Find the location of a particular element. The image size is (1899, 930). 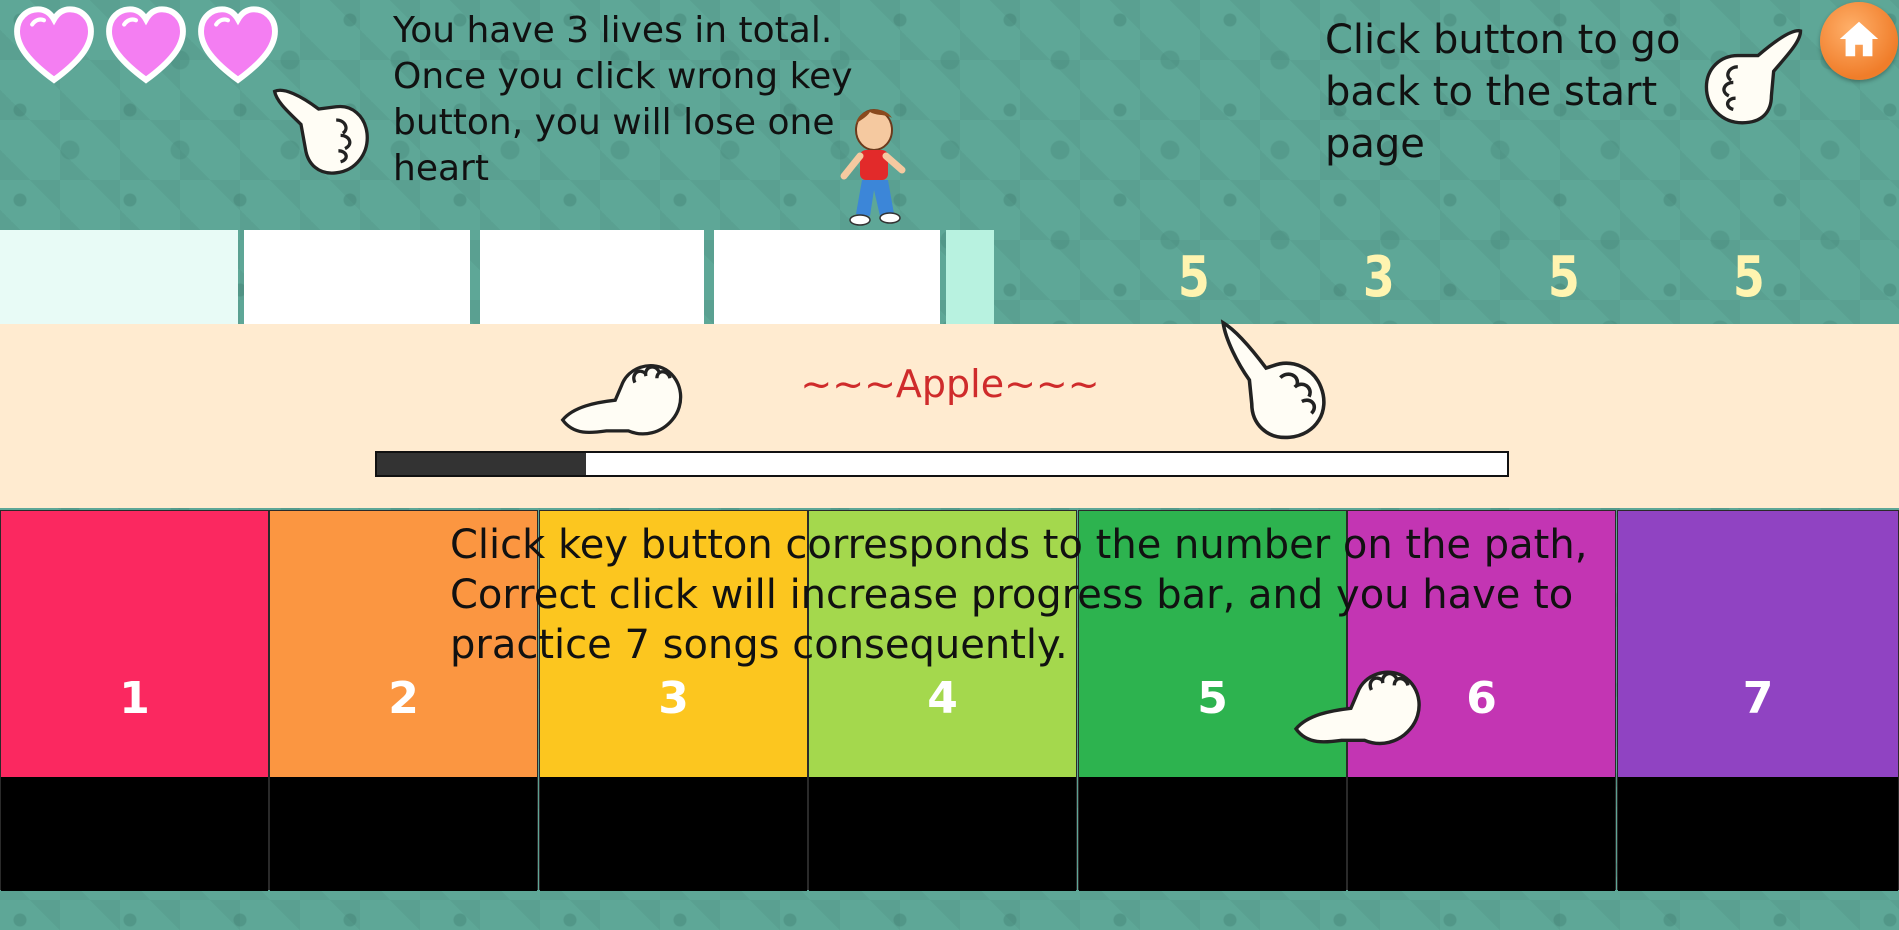

home-button is located at coordinates (1859, 41).